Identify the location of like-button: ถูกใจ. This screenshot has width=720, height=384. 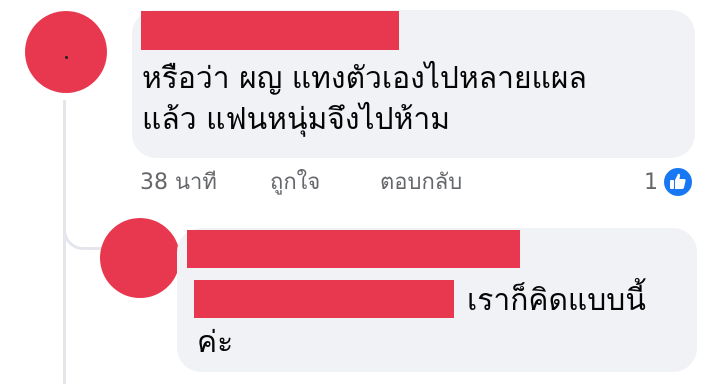
(295, 183).